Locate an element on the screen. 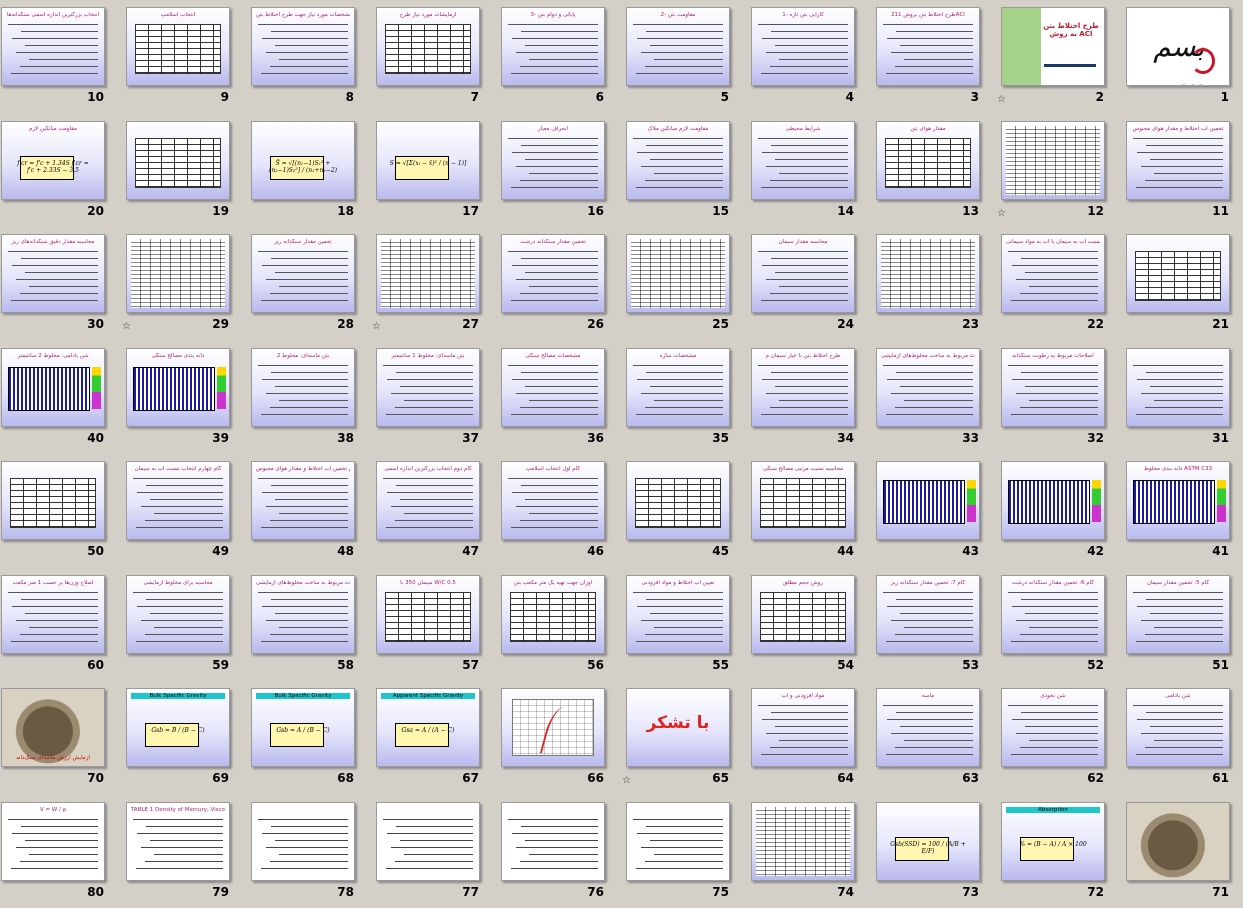  slide-preview: روش حجم مطلق is located at coordinates (803, 614).